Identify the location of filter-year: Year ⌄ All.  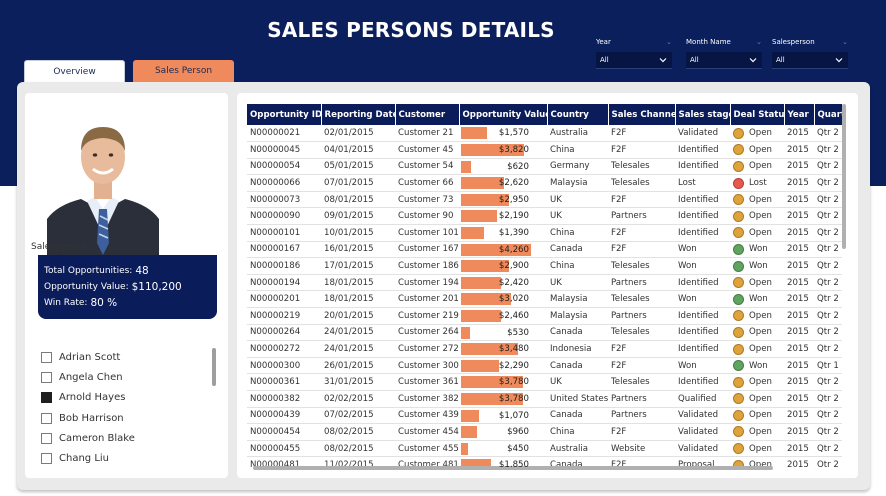
(634, 52).